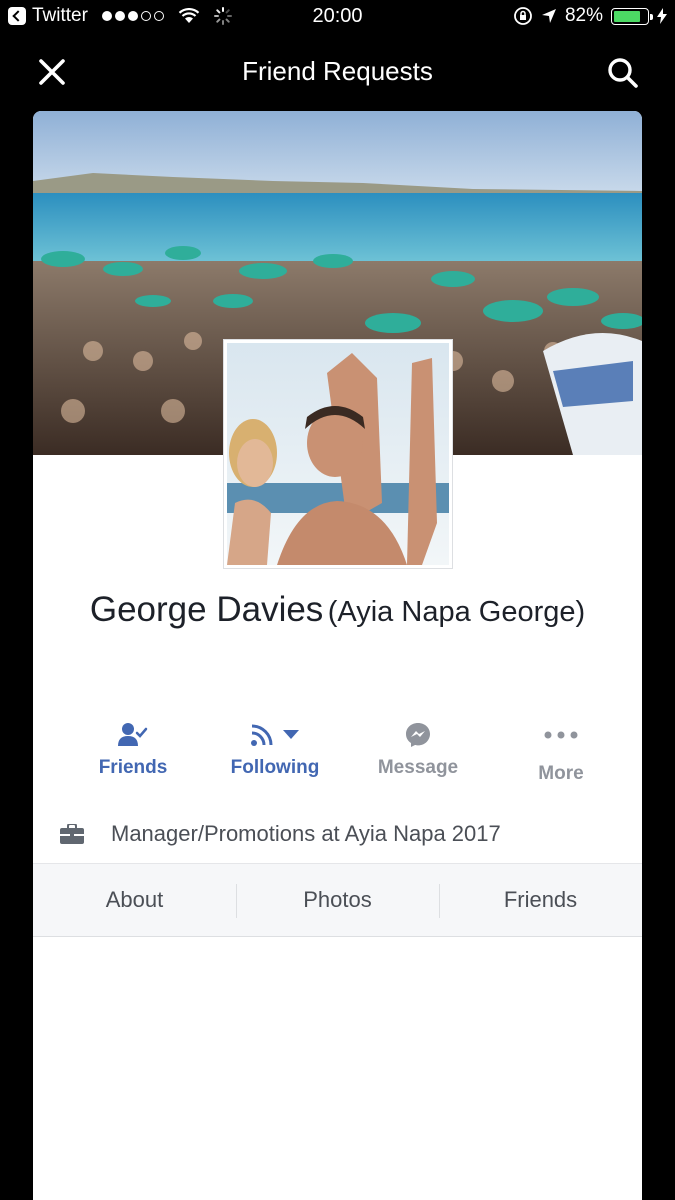  I want to click on more-dots-icon, so click(561, 735).